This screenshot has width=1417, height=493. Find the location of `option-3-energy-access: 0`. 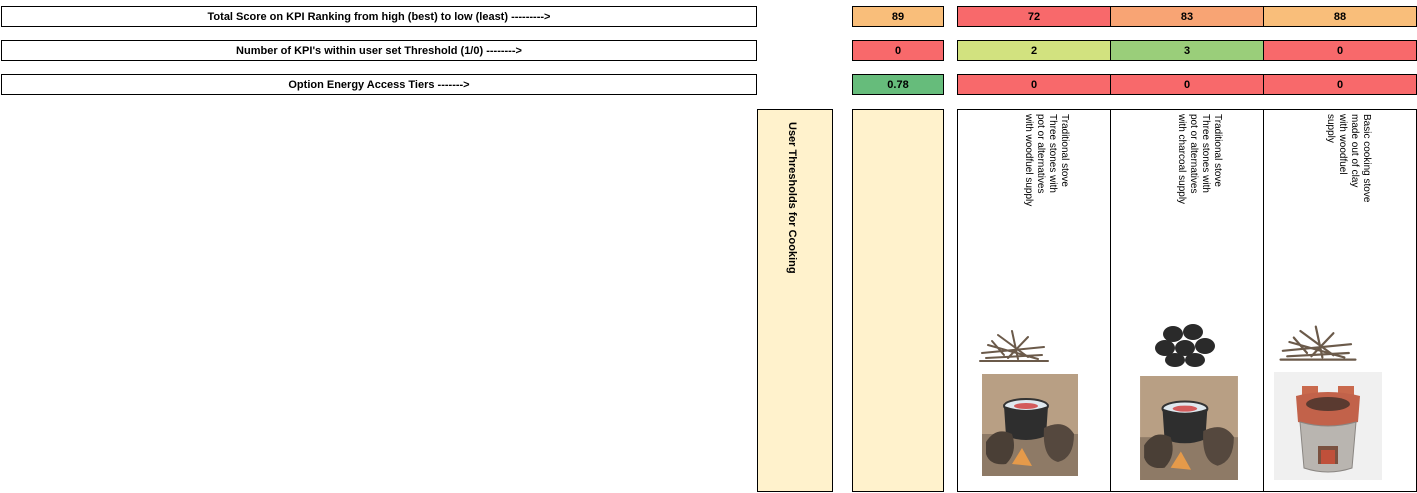

option-3-energy-access: 0 is located at coordinates (1340, 84).